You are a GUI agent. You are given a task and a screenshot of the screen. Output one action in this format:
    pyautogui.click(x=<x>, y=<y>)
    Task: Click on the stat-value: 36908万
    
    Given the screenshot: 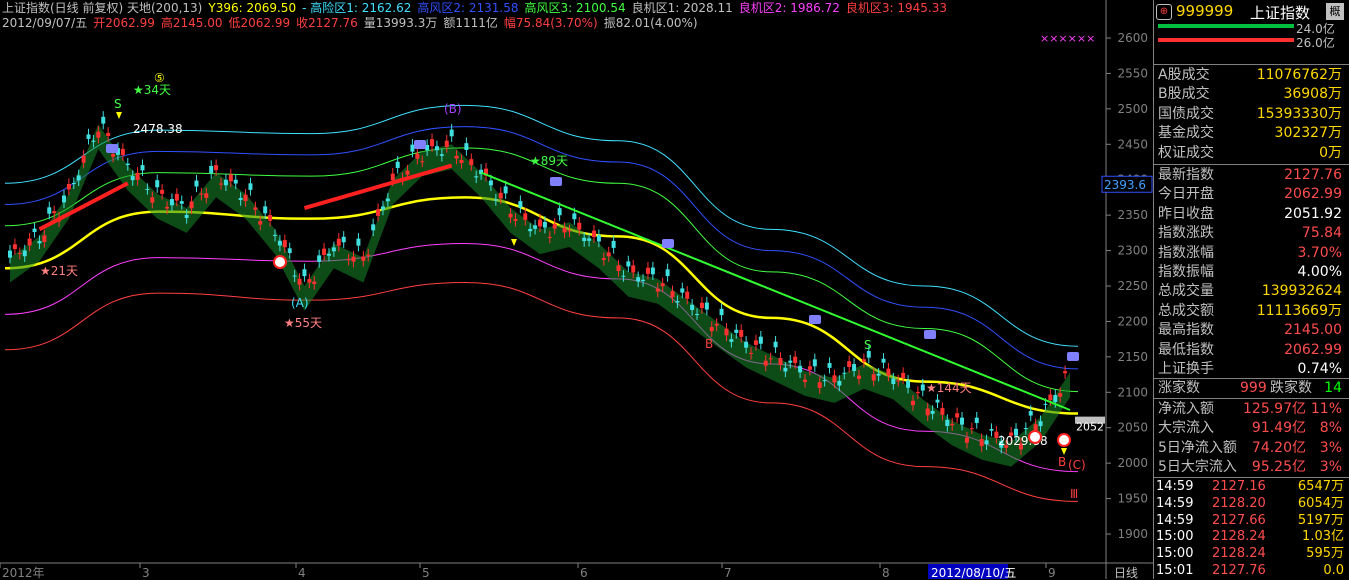 What is the action you would take?
    pyautogui.click(x=1312, y=94)
    